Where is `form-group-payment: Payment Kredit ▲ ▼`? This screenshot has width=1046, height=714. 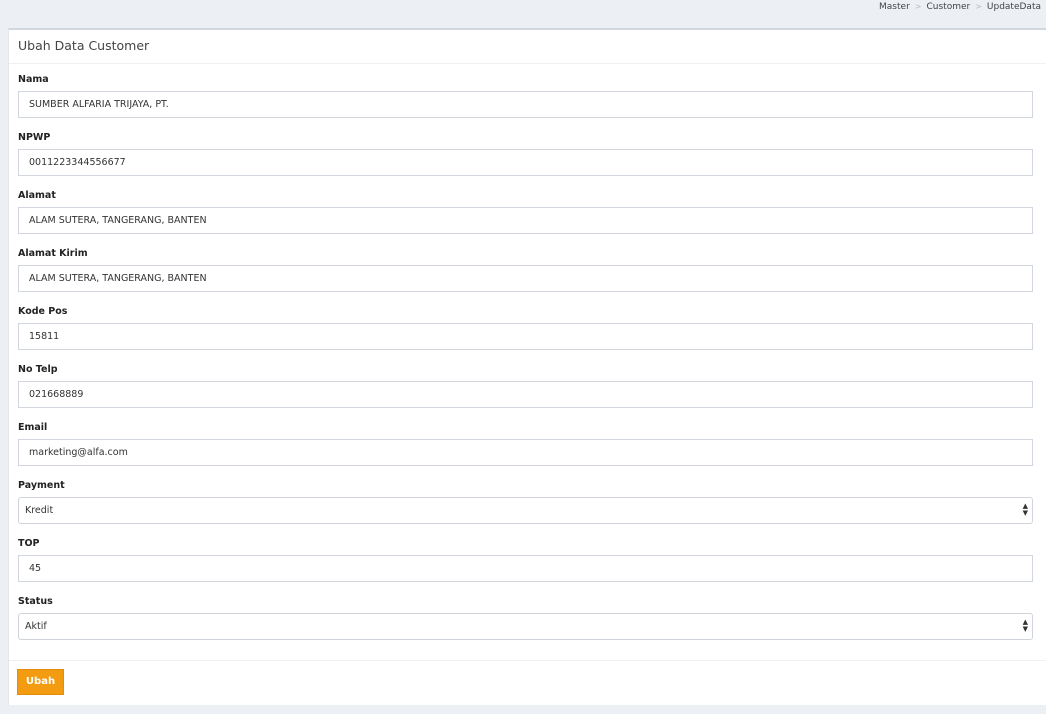
form-group-payment: Payment Kredit ▲ ▼ is located at coordinates (525, 499).